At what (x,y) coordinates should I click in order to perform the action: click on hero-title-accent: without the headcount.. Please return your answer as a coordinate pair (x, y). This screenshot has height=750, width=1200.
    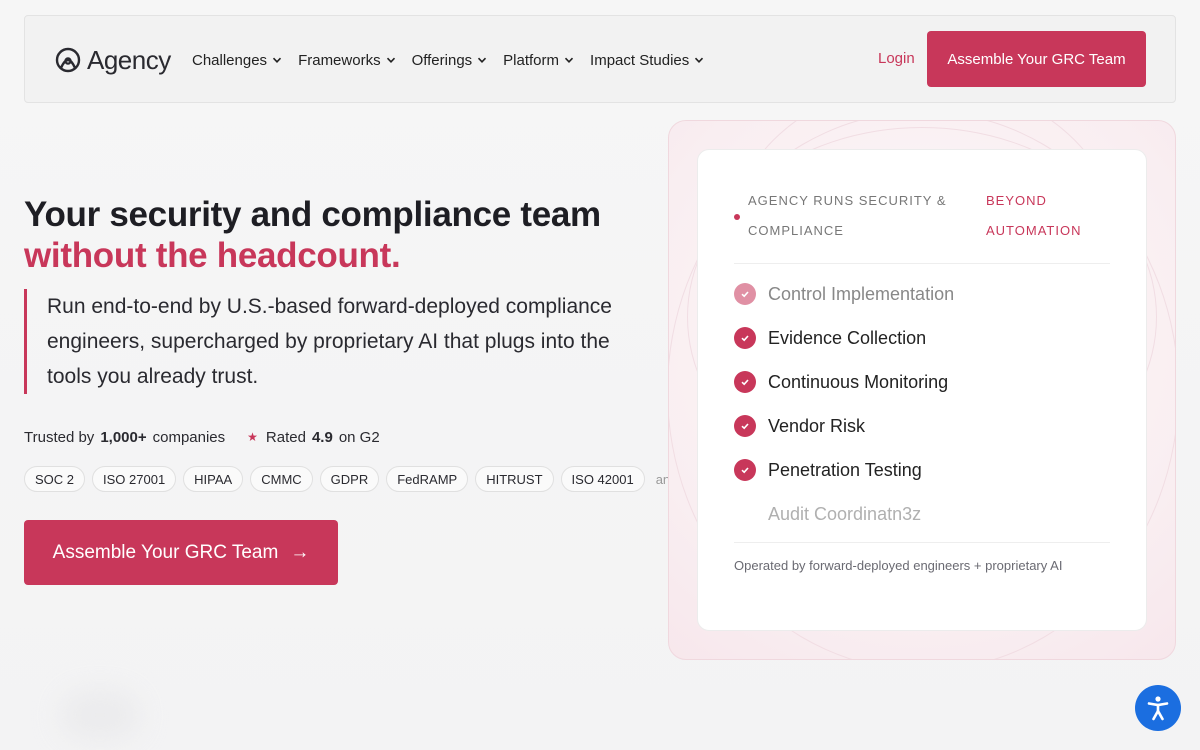
    Looking at the image, I should click on (212, 255).